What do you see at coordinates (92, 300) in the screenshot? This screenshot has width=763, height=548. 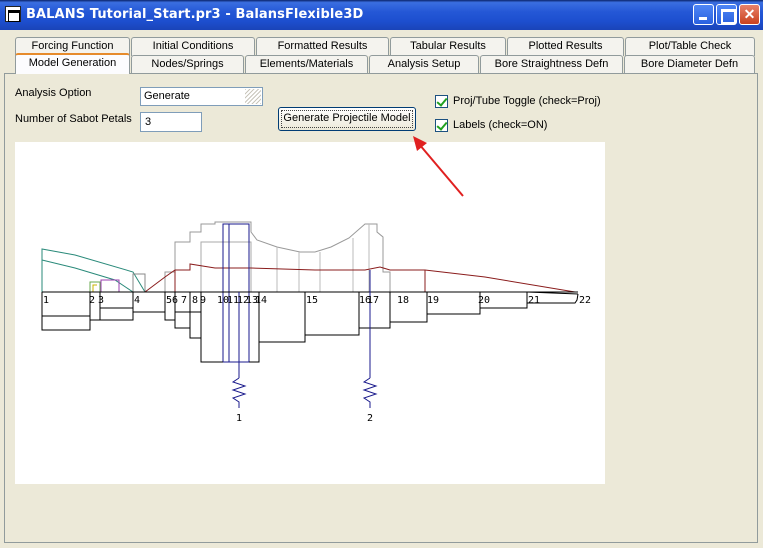 I see `node-label-2: 2` at bounding box center [92, 300].